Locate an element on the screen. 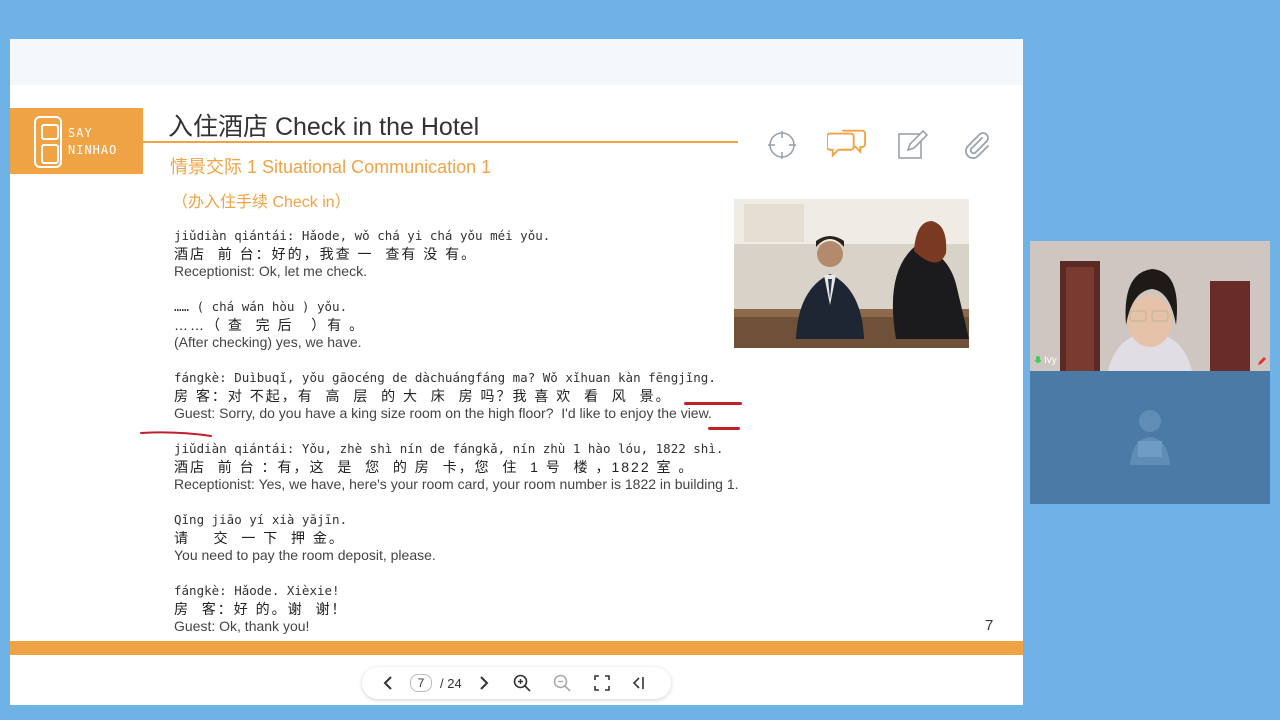  english-line: (After checking) yes, we have. is located at coordinates (268, 342).